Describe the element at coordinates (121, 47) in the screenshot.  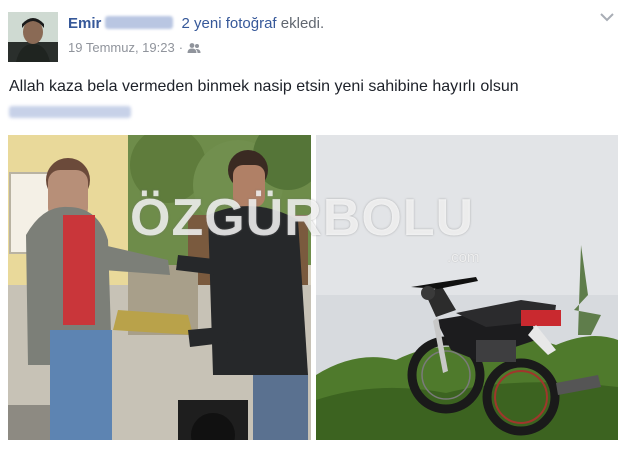
I see `post-timestamp: 19 Temmuz, 19:23` at that location.